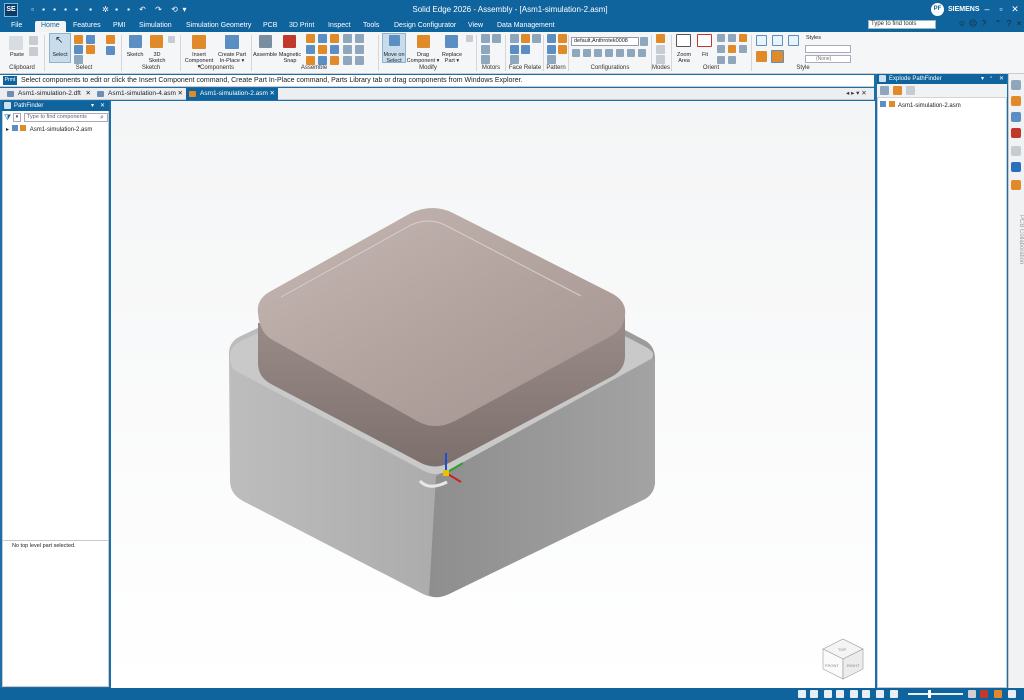 Image resolution: width=1024 pixels, height=700 pixels. What do you see at coordinates (32, 9) in the screenshot?
I see `new-file-icon: ▫` at bounding box center [32, 9].